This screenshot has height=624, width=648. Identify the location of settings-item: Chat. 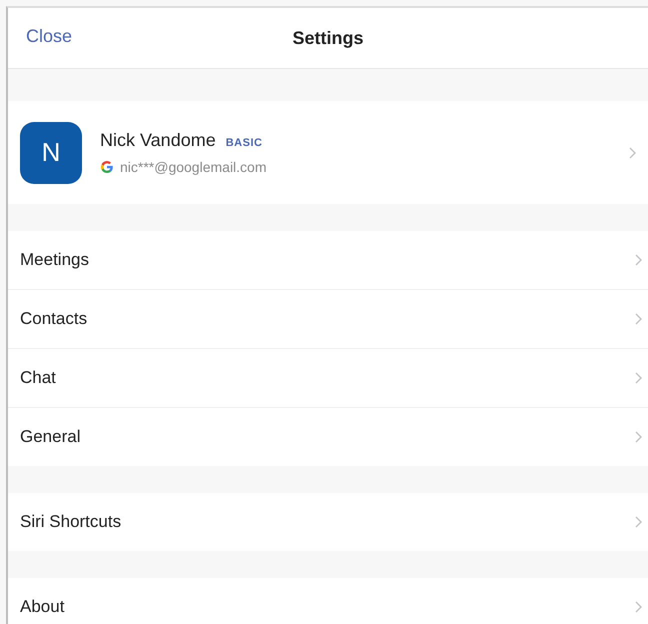
(328, 378).